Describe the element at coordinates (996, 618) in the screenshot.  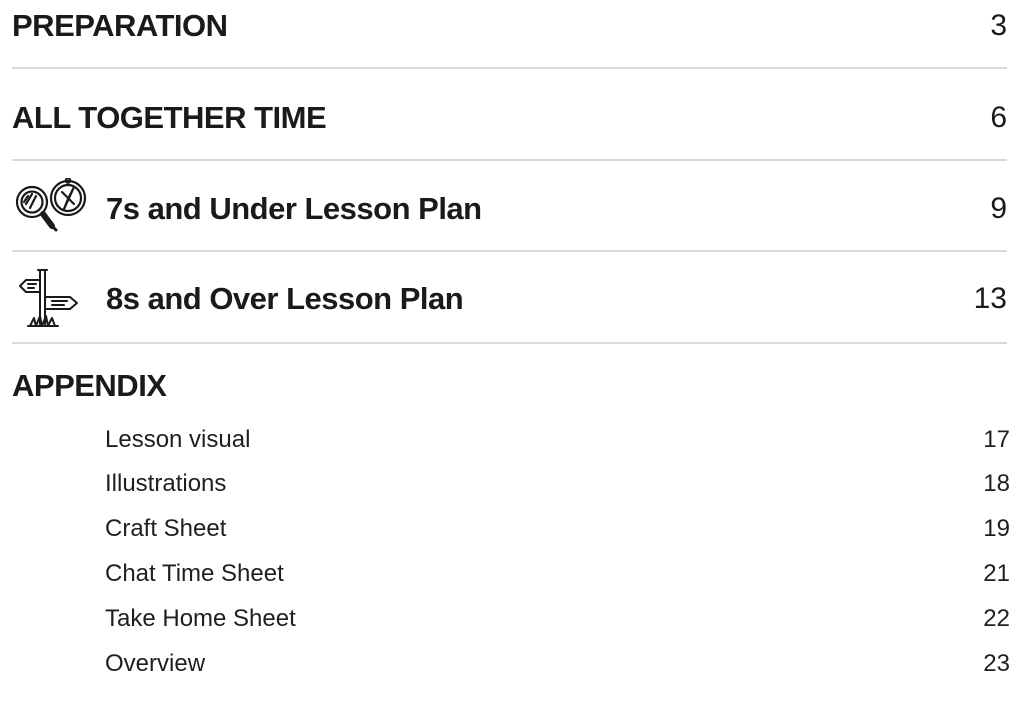
I see `appendix-item-page: 22` at that location.